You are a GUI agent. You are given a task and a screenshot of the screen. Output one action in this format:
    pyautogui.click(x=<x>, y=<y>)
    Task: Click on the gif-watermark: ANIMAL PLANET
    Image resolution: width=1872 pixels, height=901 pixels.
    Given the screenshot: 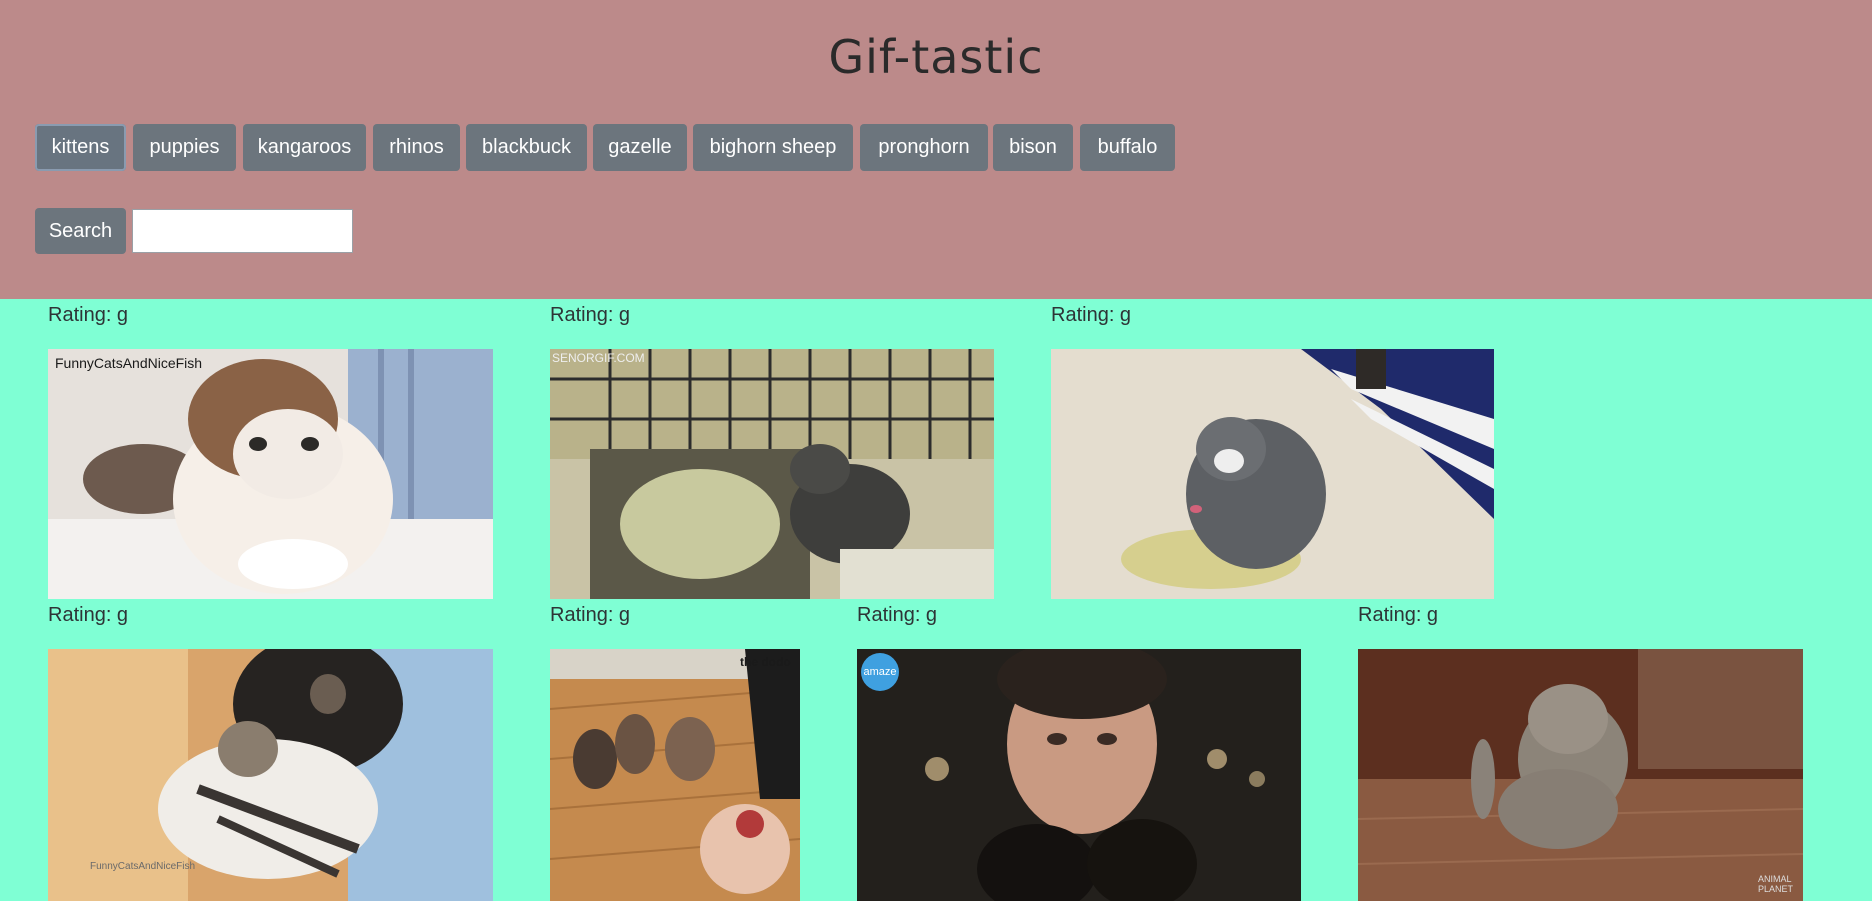 What is the action you would take?
    pyautogui.click(x=1776, y=884)
    